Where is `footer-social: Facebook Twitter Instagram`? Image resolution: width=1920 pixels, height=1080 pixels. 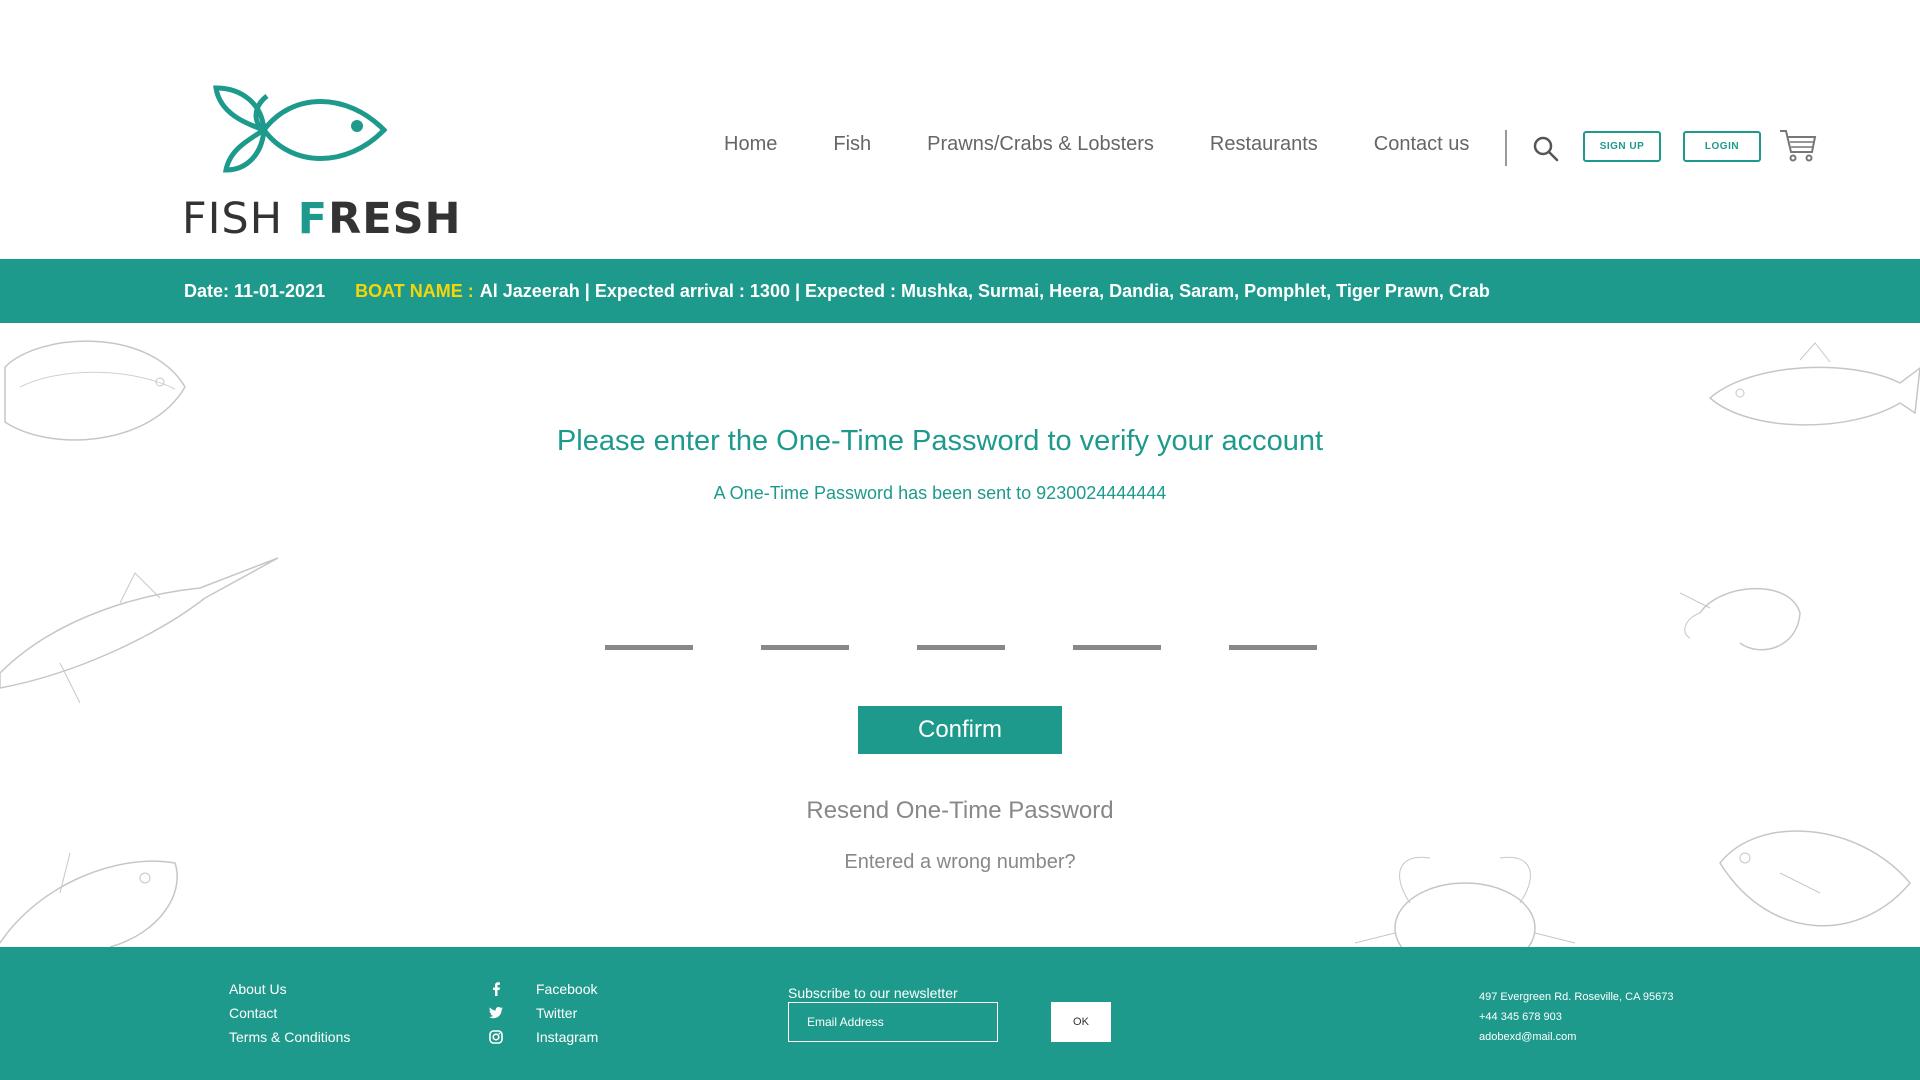
footer-social: Facebook Twitter Instagram is located at coordinates (543, 1013).